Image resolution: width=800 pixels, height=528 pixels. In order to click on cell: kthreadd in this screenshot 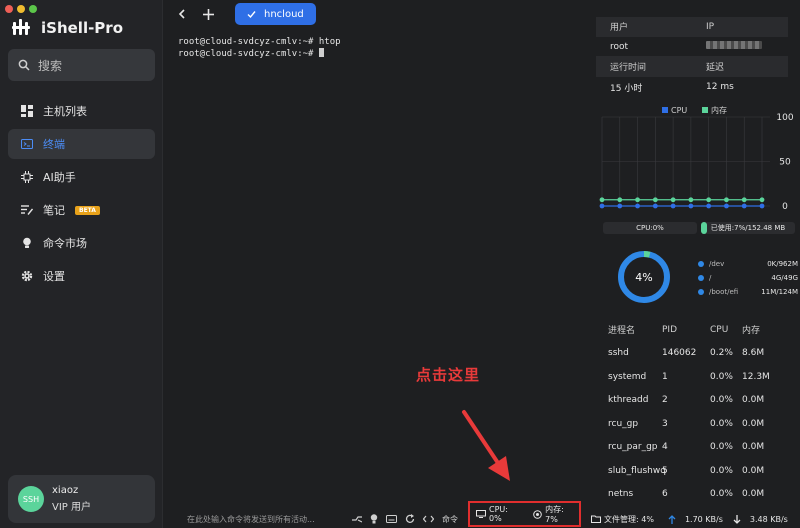, I will do `click(628, 400)`.